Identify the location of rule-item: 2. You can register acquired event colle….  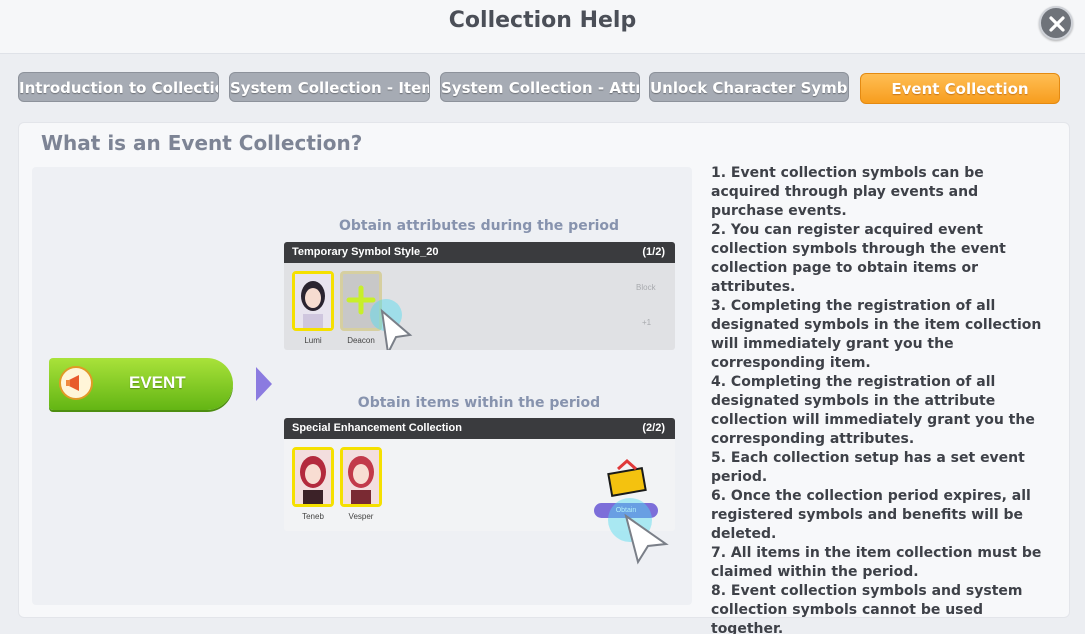
(858, 258).